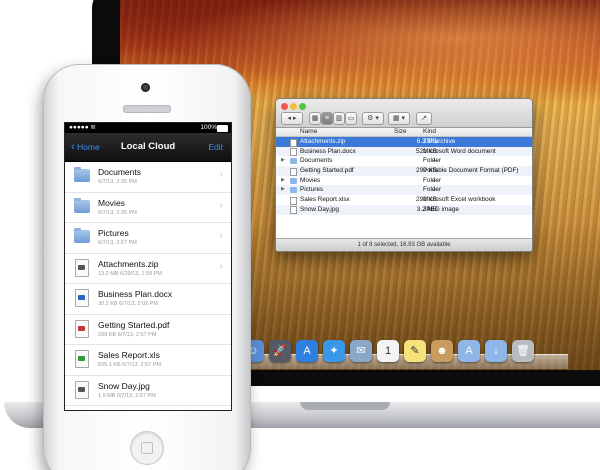 This screenshot has height=470, width=600. I want to click on dock: ☺ 🚀 A ✦ ✉ 1 ✎ ☻ A ↓ 🗑, so click(398, 353).